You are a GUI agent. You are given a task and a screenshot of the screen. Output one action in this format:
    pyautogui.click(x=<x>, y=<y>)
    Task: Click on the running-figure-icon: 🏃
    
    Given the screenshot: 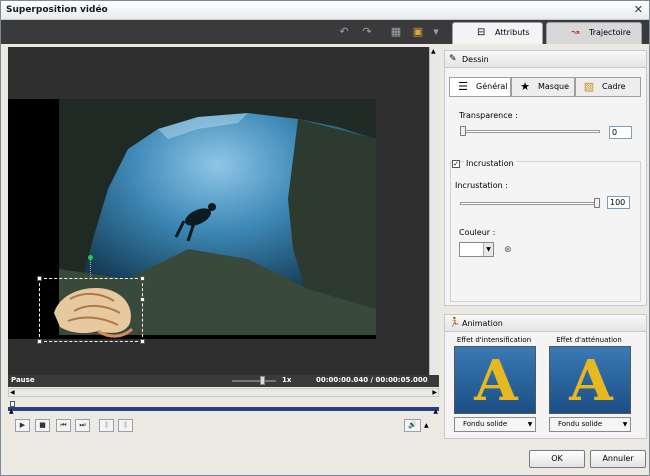 What is the action you would take?
    pyautogui.click(x=455, y=323)
    